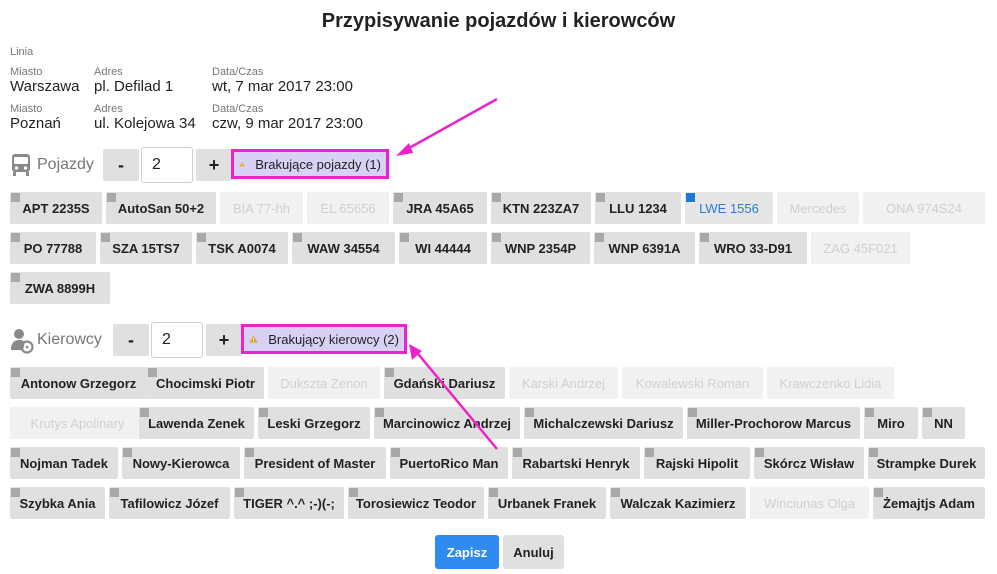 The width and height of the screenshot is (997, 574). I want to click on driver-chip-label: Gdański Dariusz, so click(444, 383).